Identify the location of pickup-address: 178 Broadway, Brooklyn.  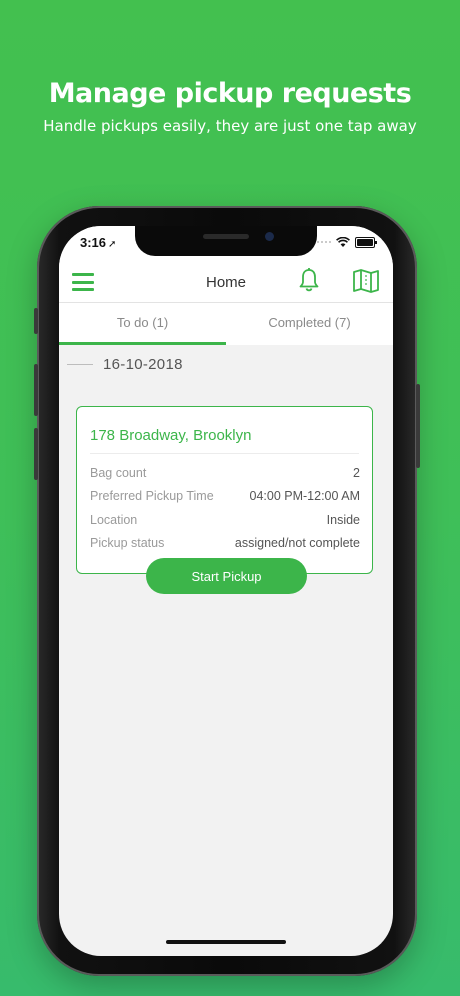
(171, 435).